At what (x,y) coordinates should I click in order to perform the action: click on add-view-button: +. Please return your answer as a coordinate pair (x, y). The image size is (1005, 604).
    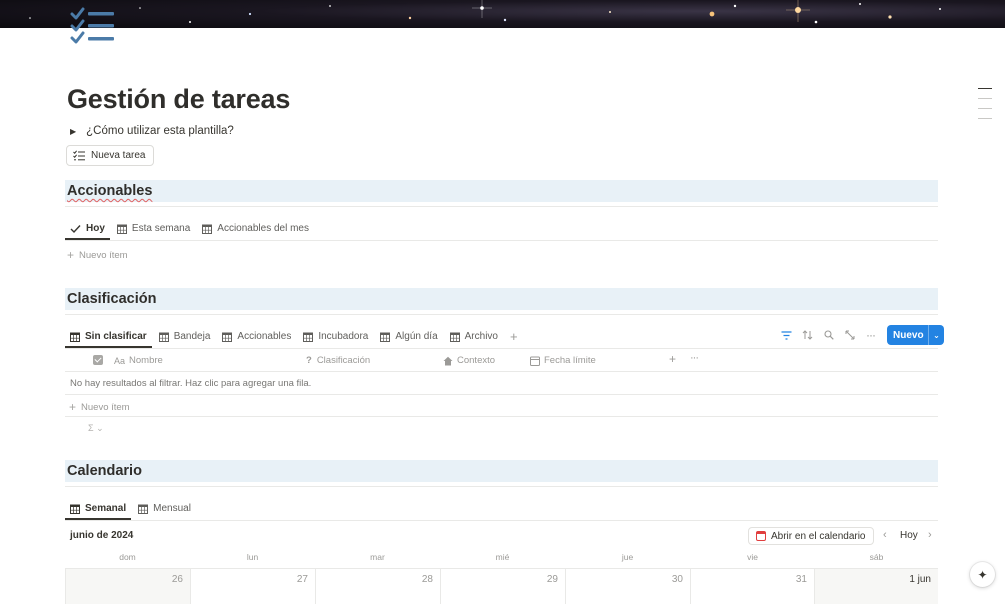
    Looking at the image, I should click on (514, 338).